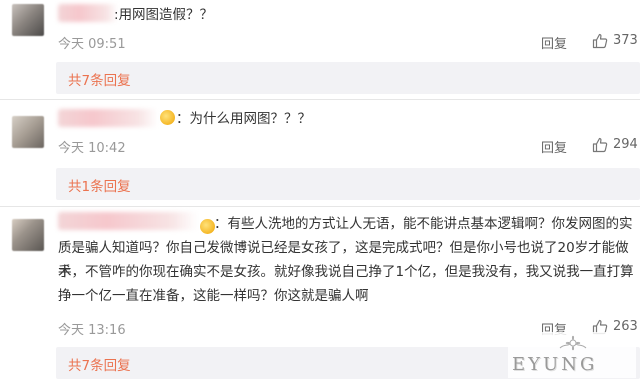 This screenshot has width=640, height=382. What do you see at coordinates (348, 184) in the screenshot?
I see `sub-replies-bar: 共1条回复` at bounding box center [348, 184].